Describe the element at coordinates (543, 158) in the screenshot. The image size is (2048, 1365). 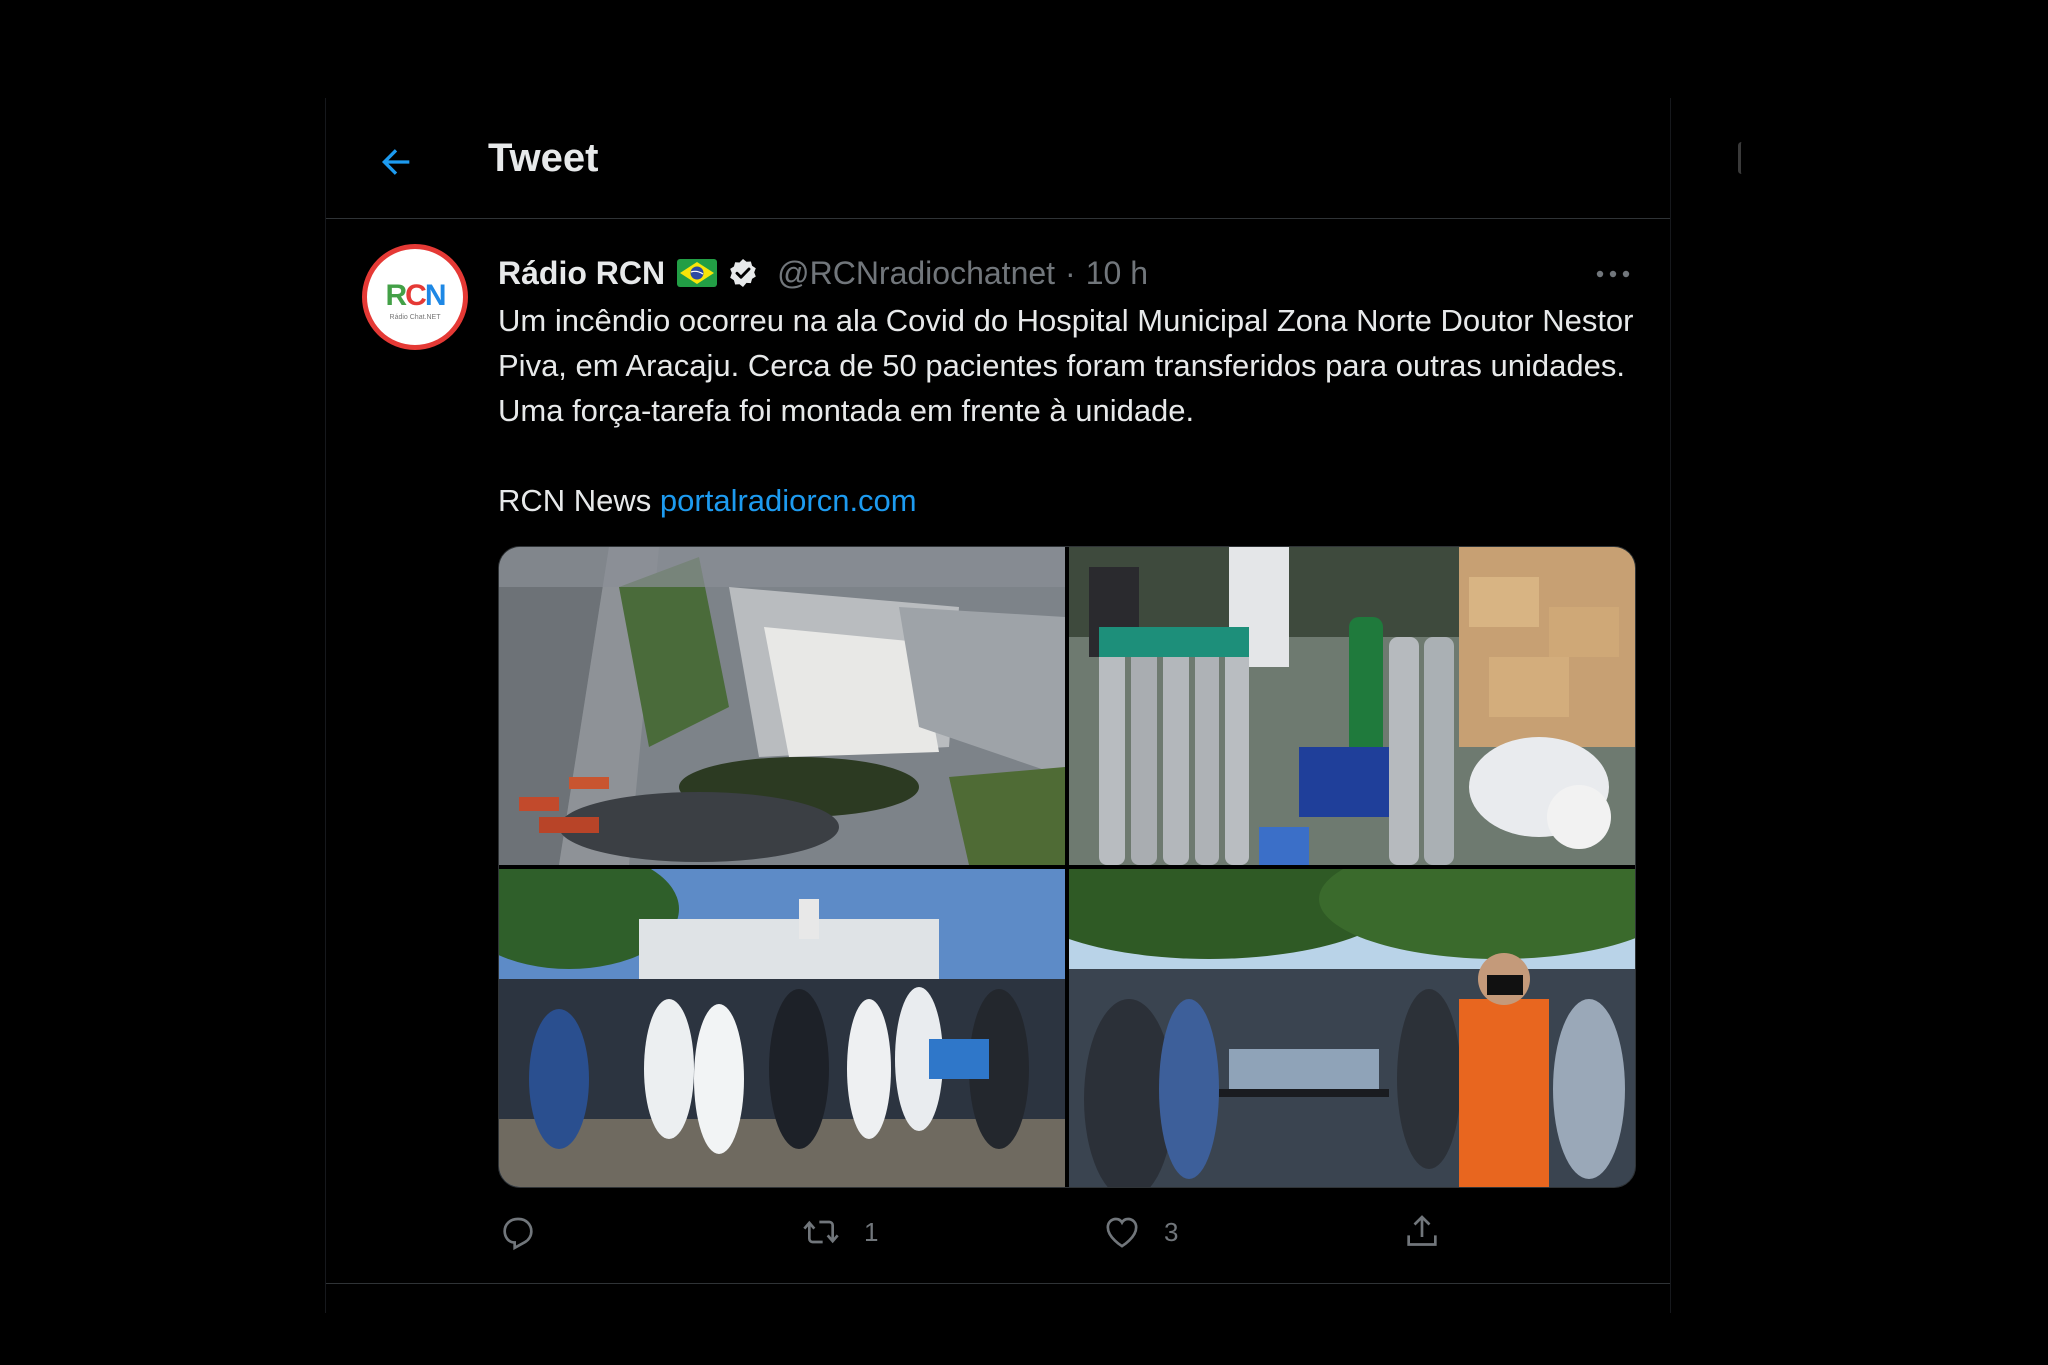
I see `page-title: Tweet` at that location.